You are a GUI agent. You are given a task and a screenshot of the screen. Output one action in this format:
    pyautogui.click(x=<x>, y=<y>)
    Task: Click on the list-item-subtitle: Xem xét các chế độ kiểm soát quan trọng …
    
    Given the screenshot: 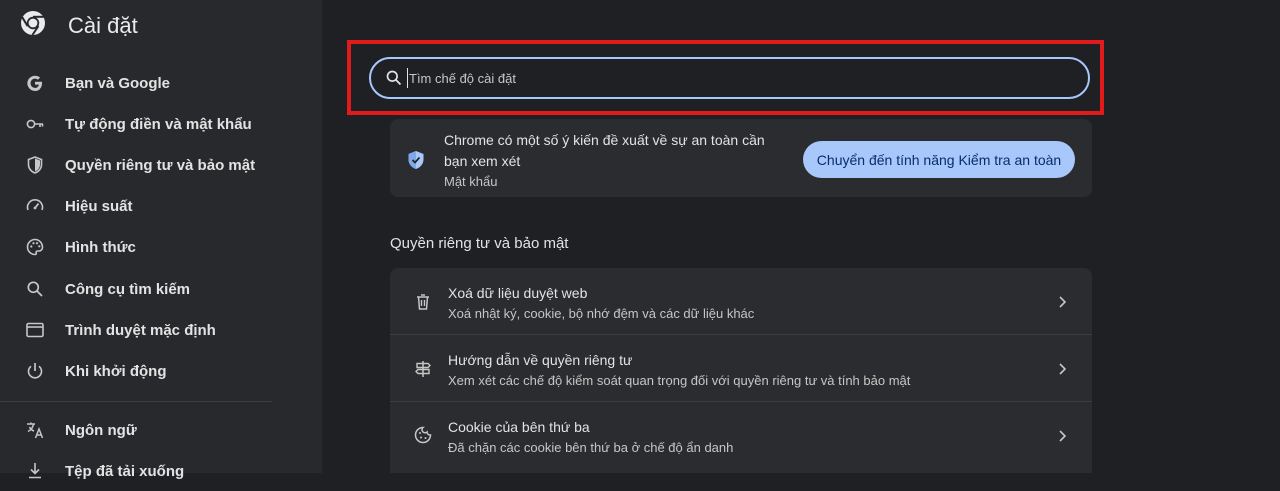 What is the action you would take?
    pyautogui.click(x=679, y=380)
    